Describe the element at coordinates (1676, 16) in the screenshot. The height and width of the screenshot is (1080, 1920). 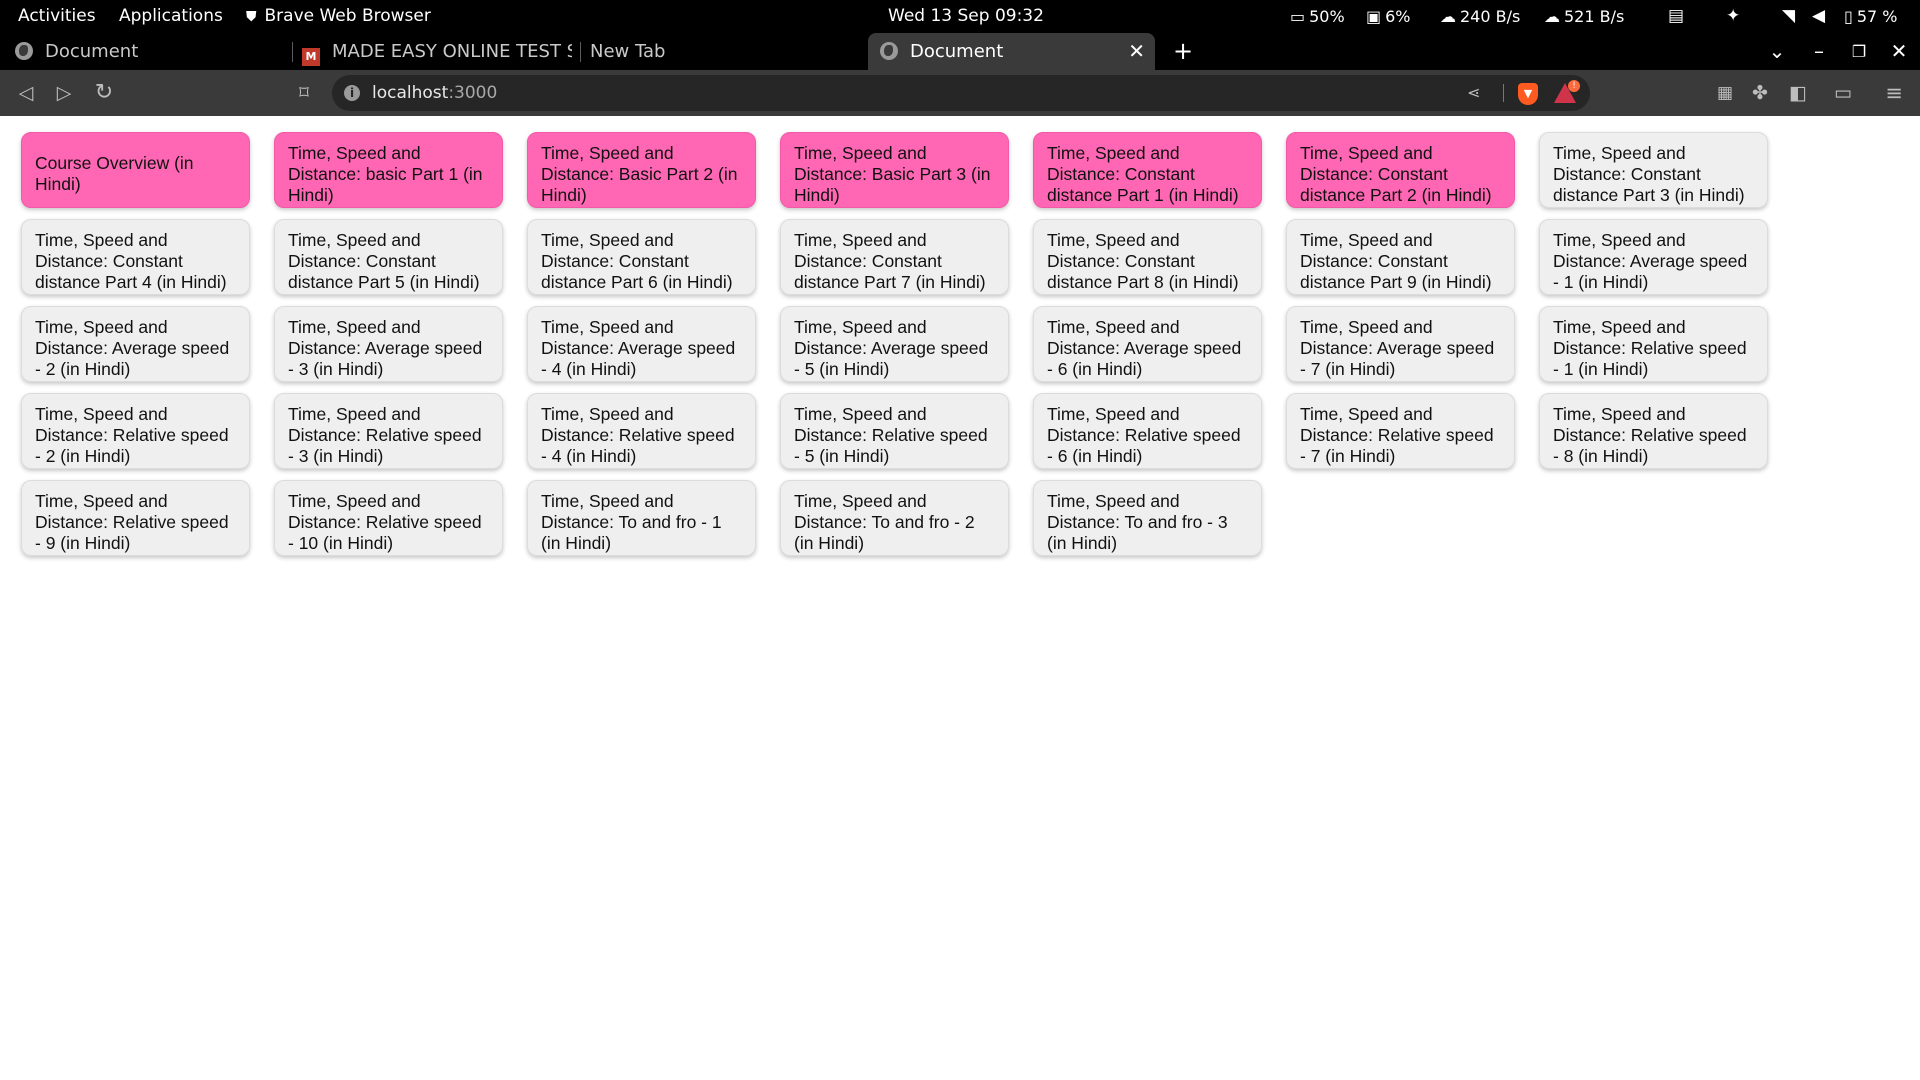
I see `clipboard-icon: ▤` at that location.